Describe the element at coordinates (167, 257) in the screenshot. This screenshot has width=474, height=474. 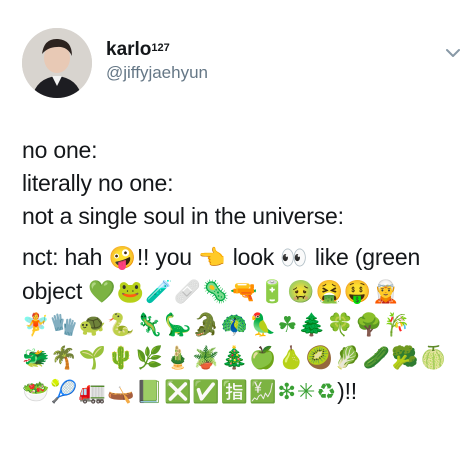
I see `text-segment: !! you` at that location.